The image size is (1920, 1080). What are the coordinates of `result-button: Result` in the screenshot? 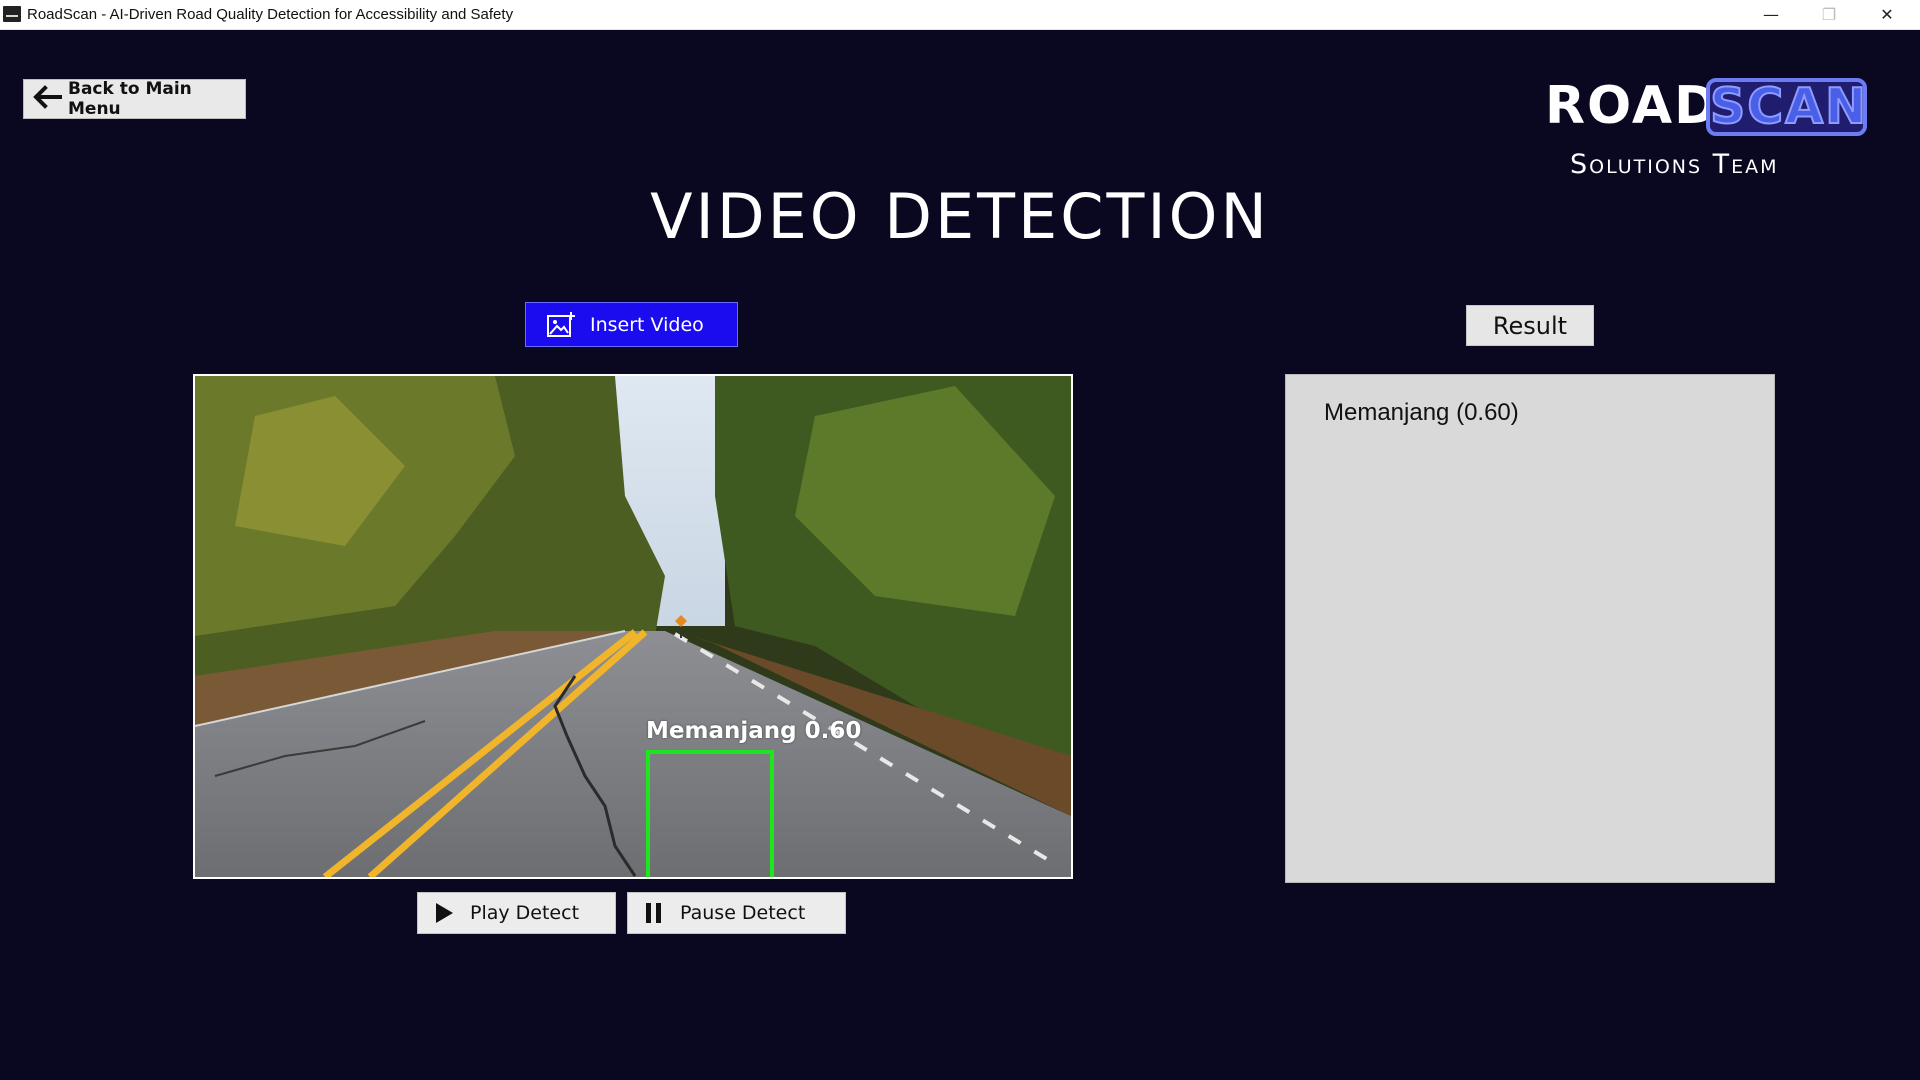 It's located at (1530, 325).